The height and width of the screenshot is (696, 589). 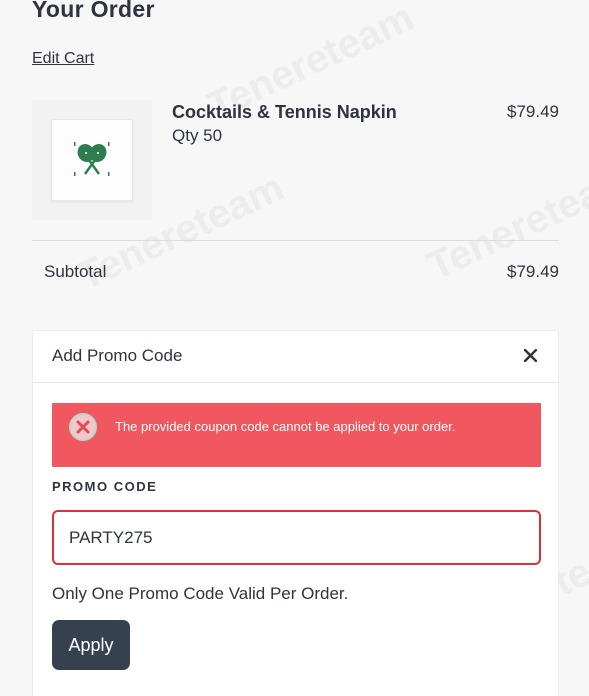 What do you see at coordinates (200, 593) in the screenshot?
I see `promo-note: Only One Promo Code Valid Per Order.` at bounding box center [200, 593].